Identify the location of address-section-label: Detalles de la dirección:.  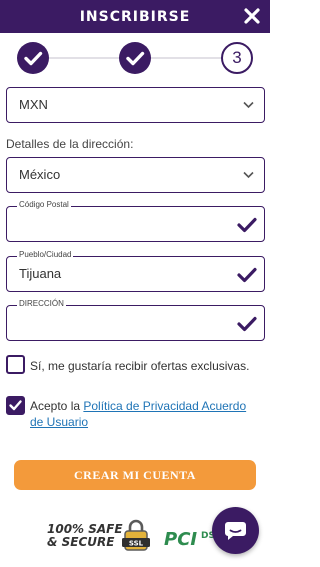
(70, 144).